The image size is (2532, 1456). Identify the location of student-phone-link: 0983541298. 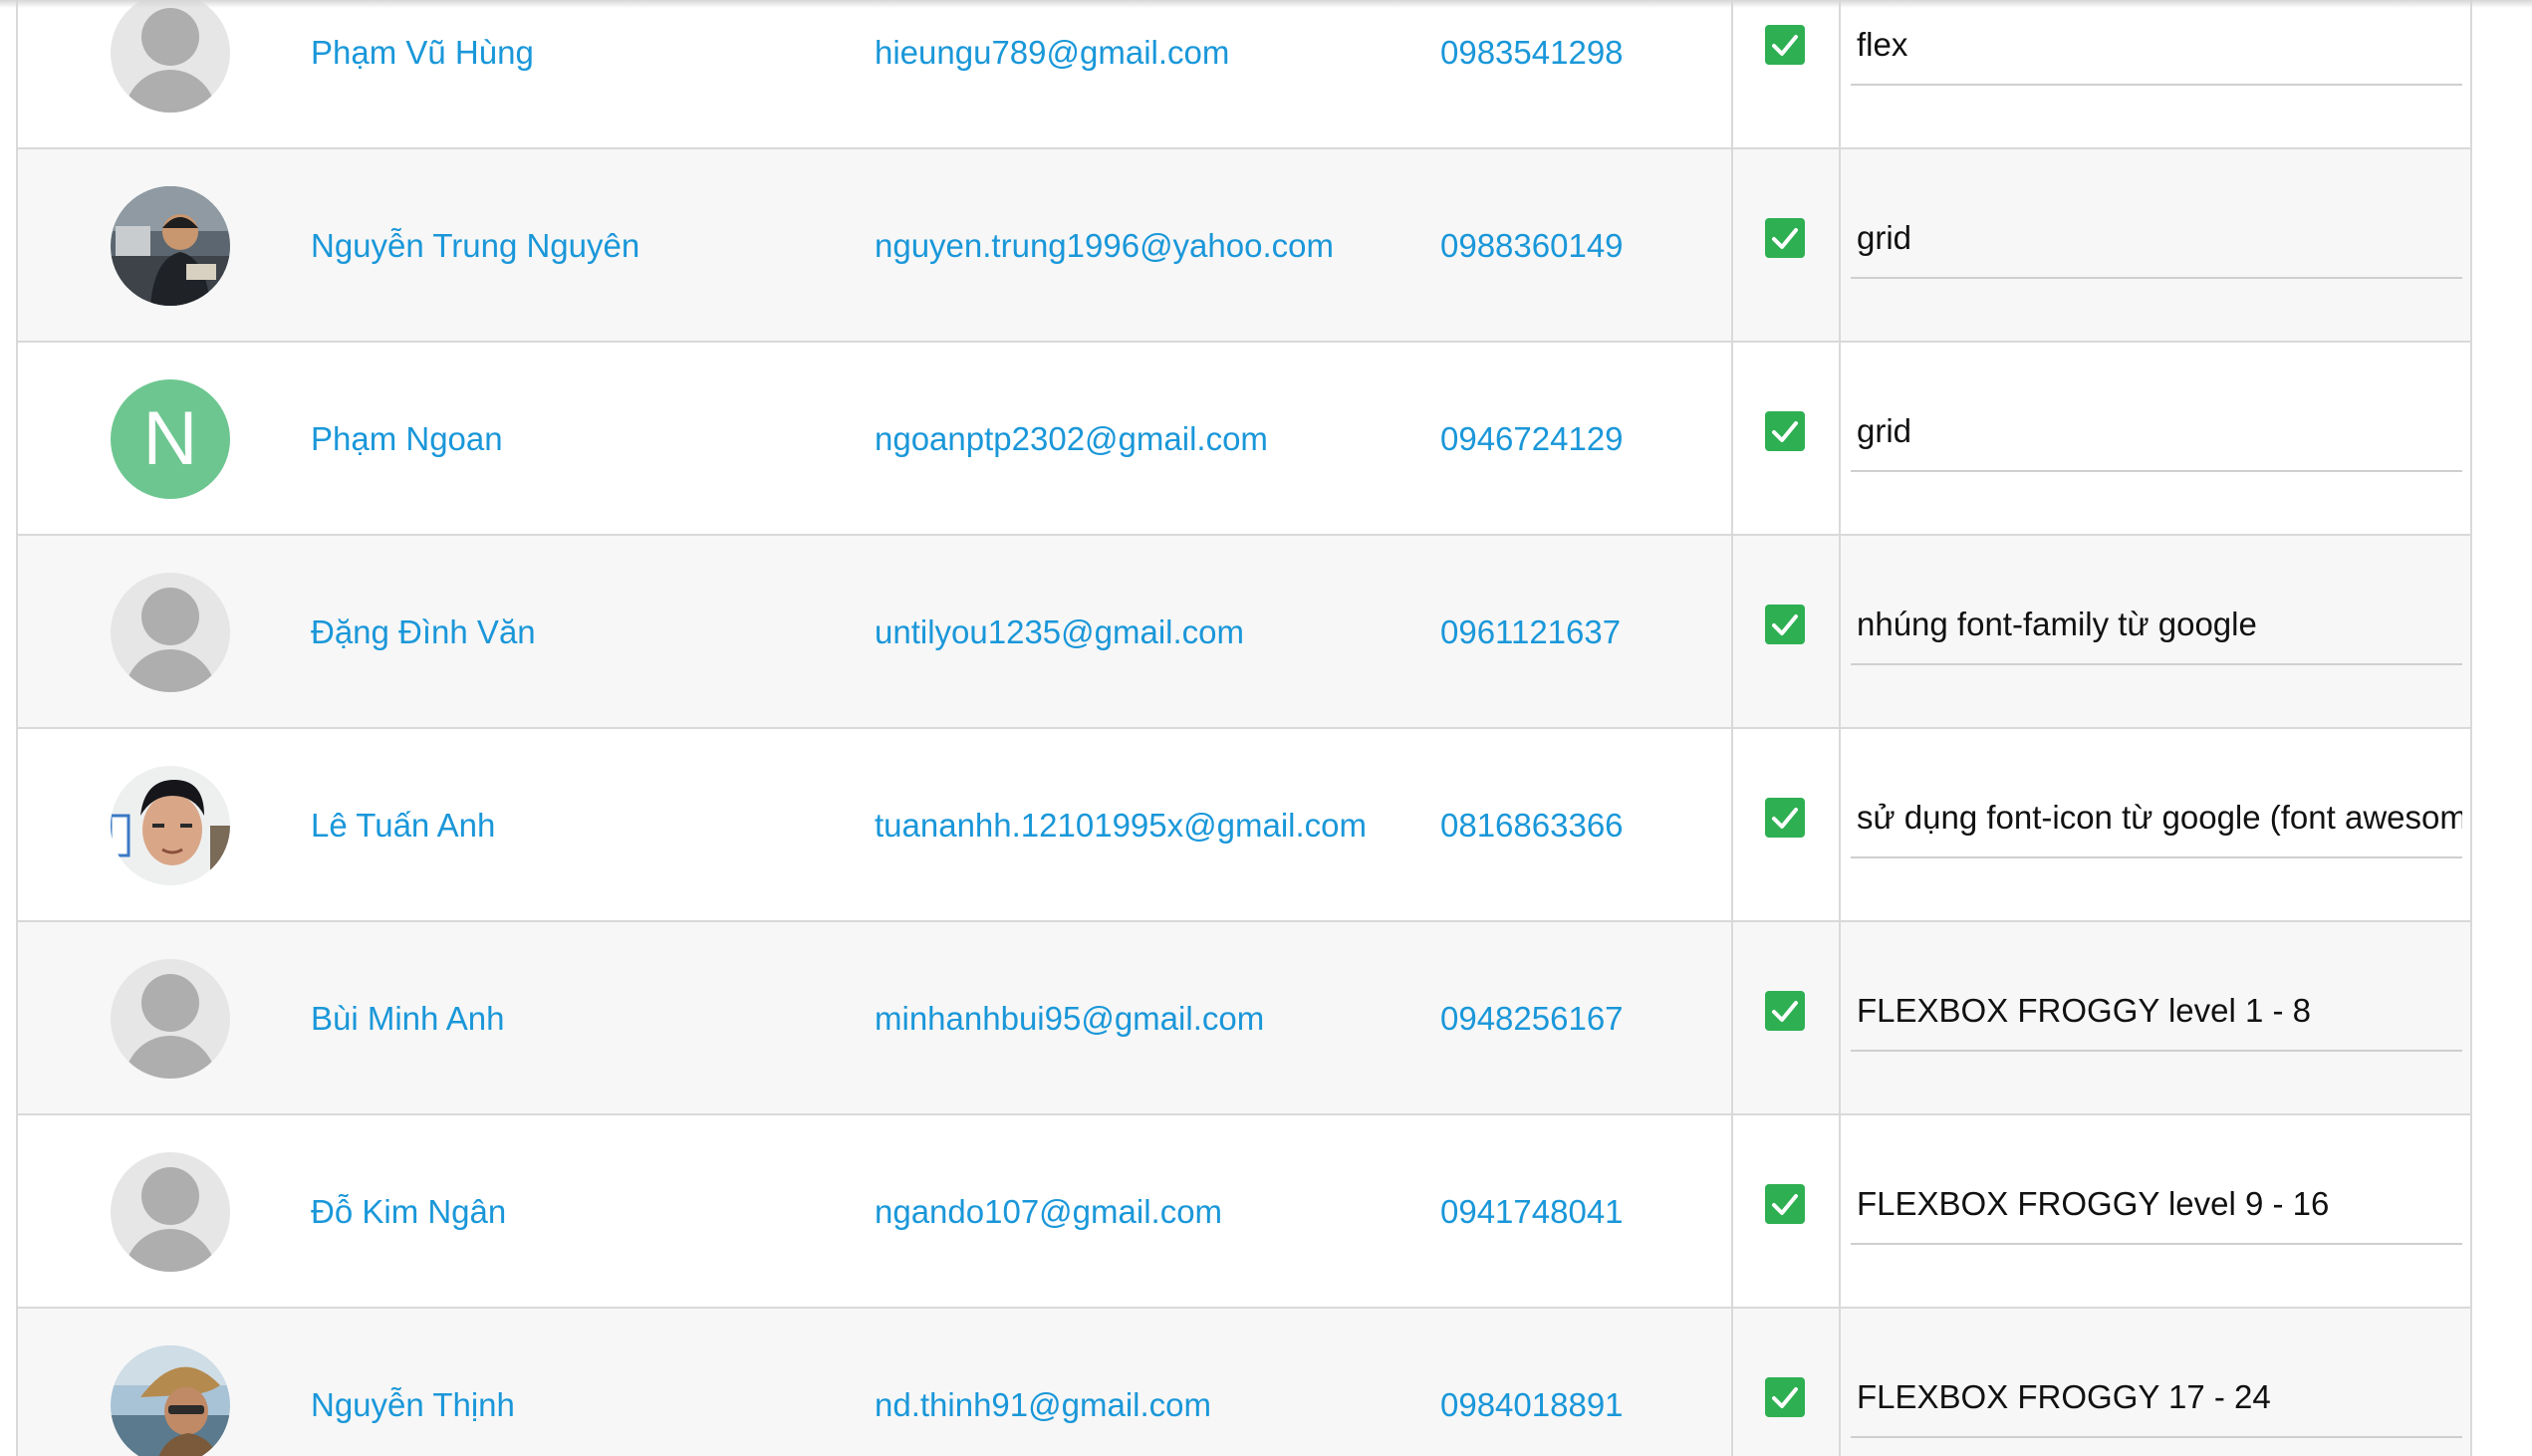
(1532, 74).